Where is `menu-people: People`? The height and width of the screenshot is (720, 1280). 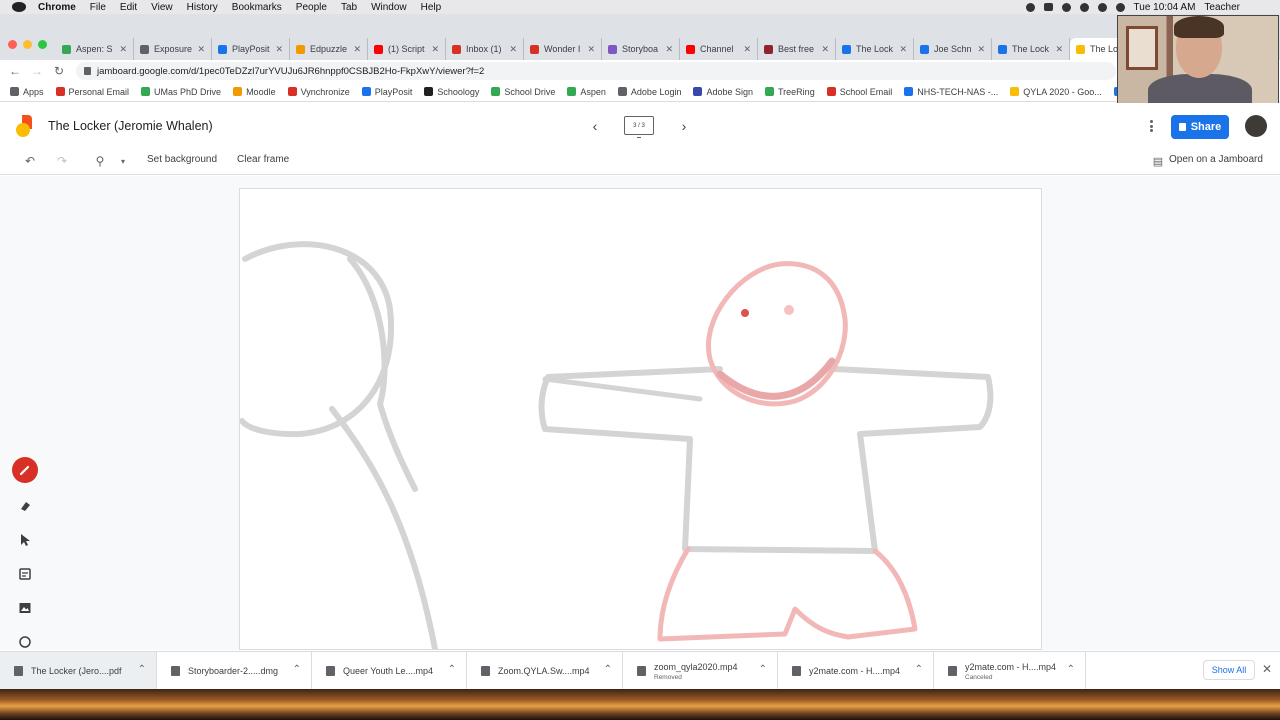 menu-people: People is located at coordinates (311, 7).